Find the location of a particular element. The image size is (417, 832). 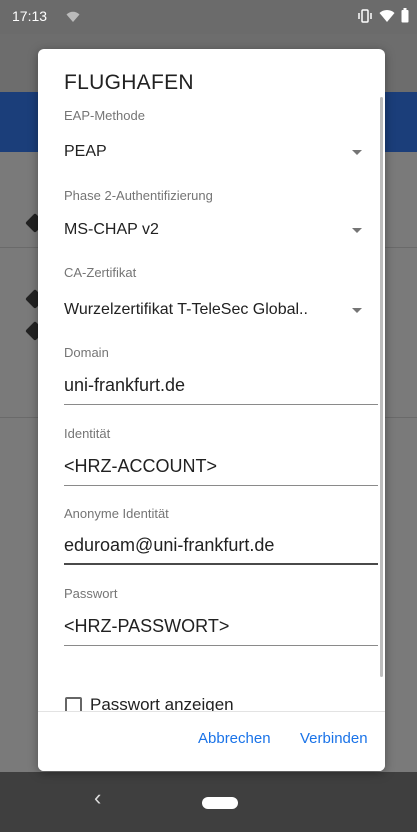

eap-method-label: EAP-Methode is located at coordinates (104, 115).